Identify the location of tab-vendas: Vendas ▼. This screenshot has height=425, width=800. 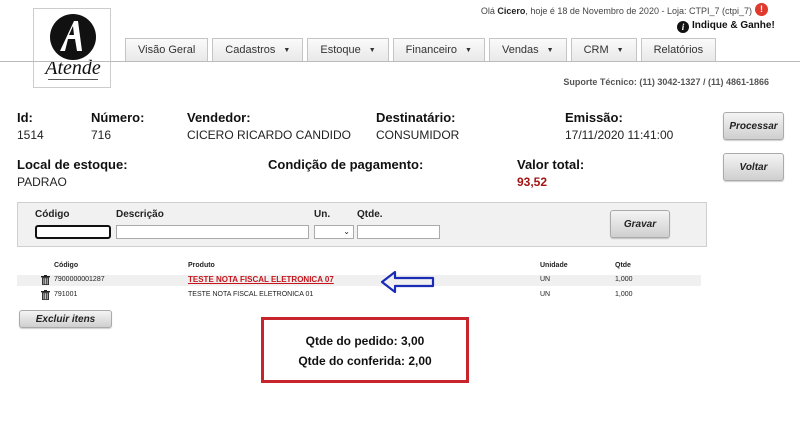
(527, 50).